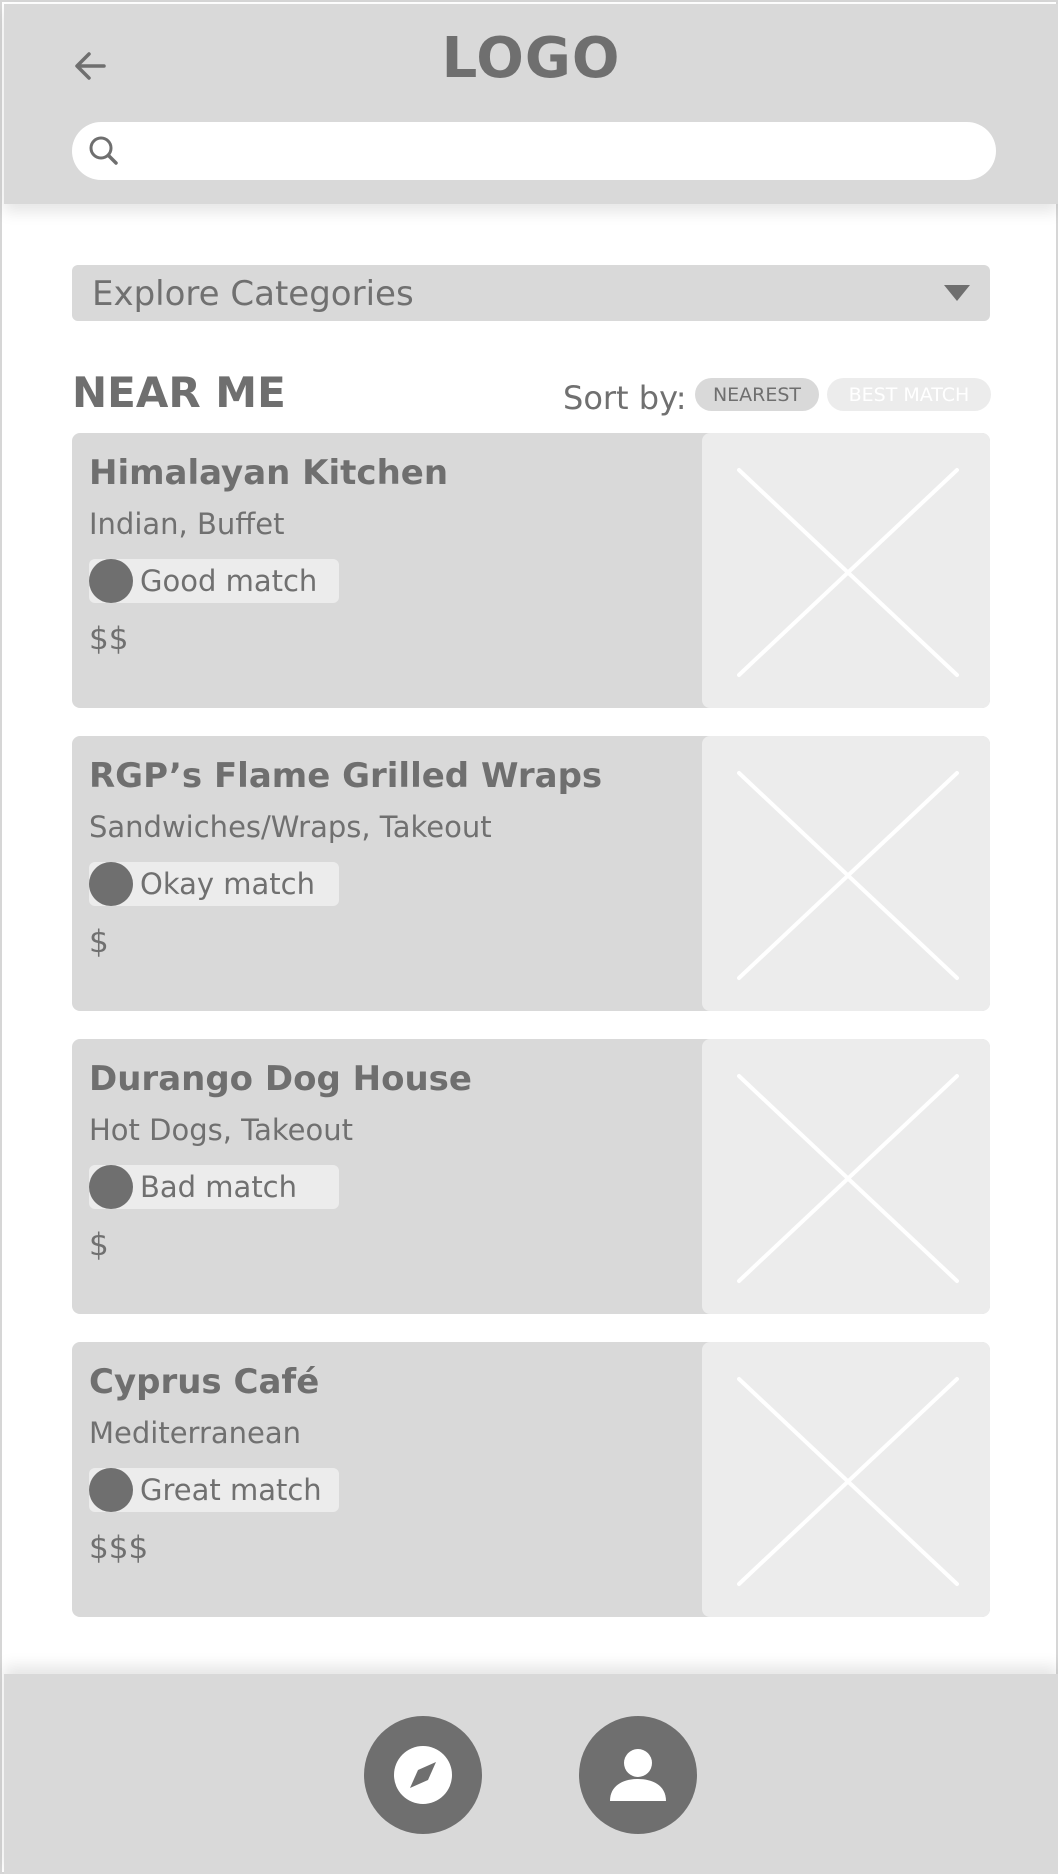  Describe the element at coordinates (219, 1187) in the screenshot. I see `match-label: Bad match` at that location.